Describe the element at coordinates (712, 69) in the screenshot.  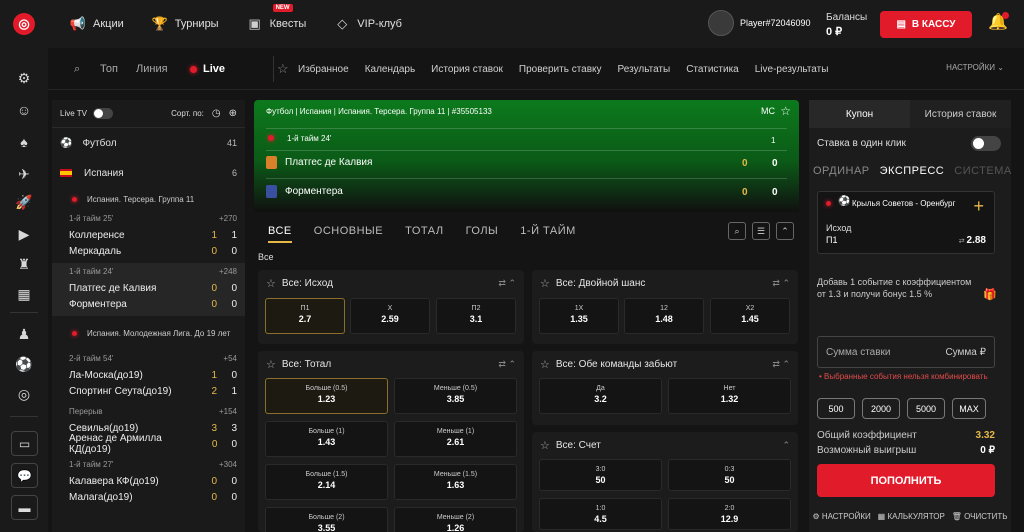
I see `link-statistics: Статистика` at that location.